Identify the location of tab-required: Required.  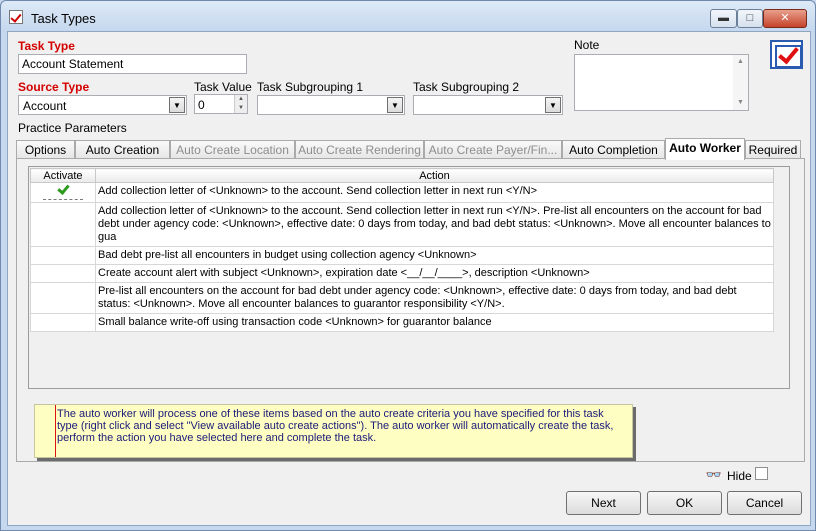
(773, 149).